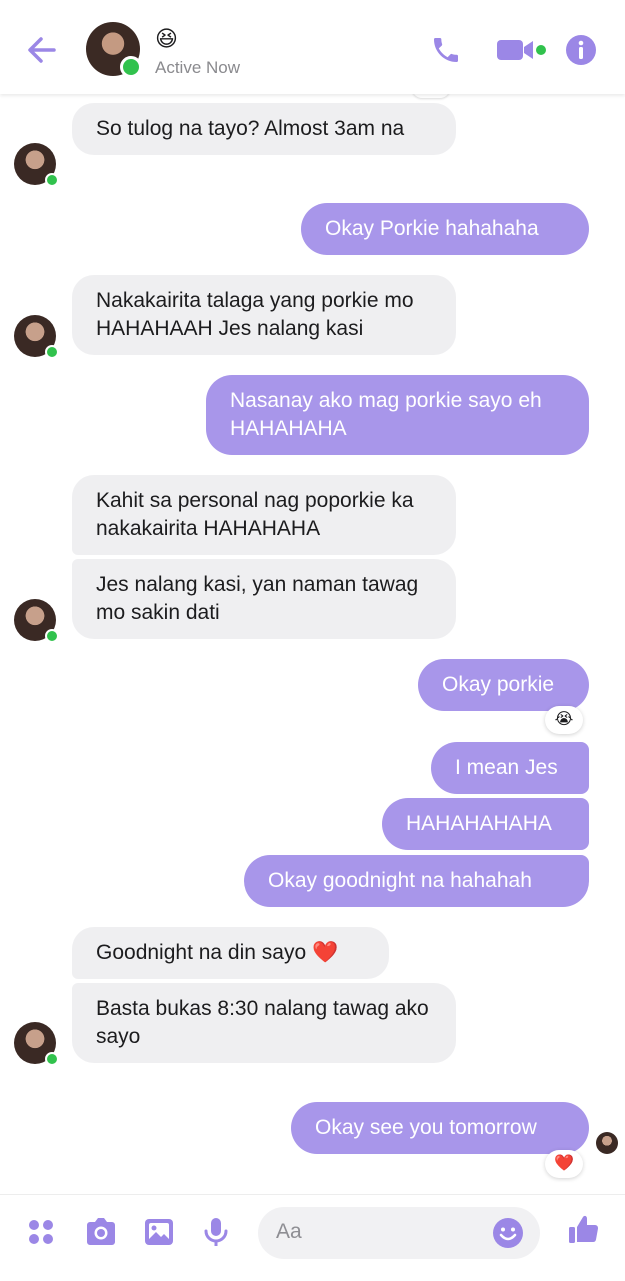 This screenshot has height=1281, width=625. I want to click on apps-menu-icon, so click(41, 1232).